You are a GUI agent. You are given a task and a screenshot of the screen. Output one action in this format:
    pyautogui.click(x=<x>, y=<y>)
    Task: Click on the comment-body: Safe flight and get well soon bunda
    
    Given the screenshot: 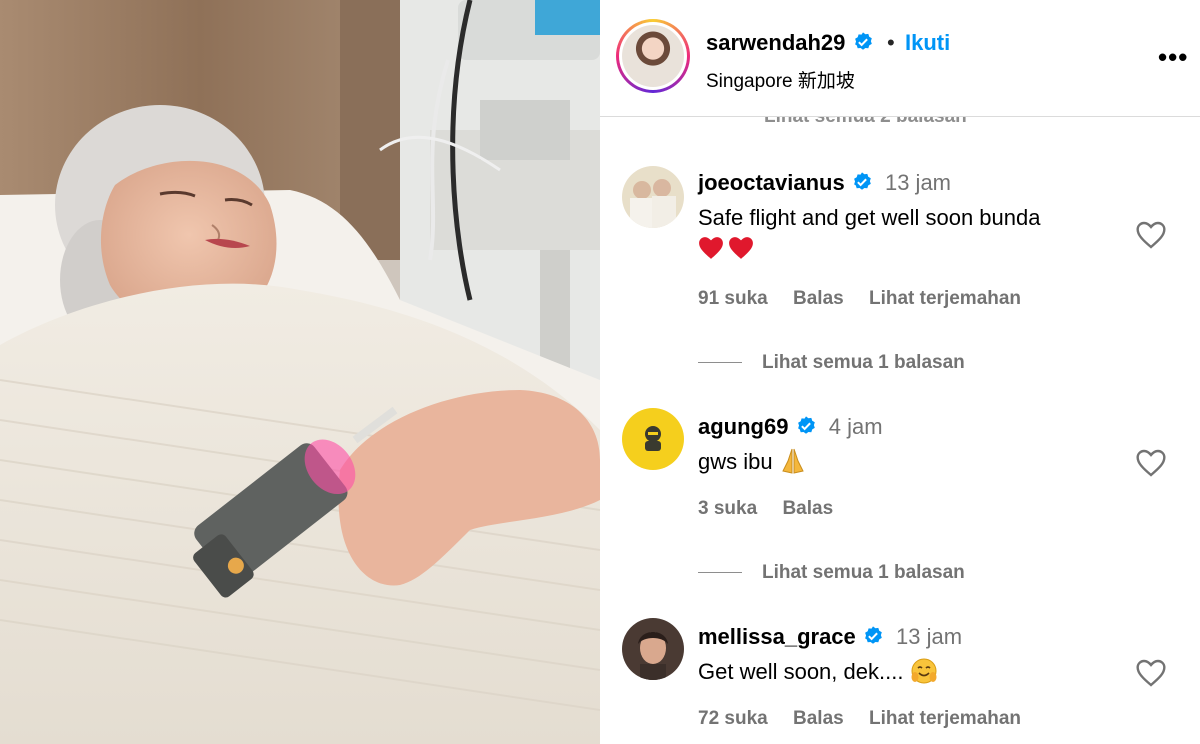 What is the action you would take?
    pyautogui.click(x=869, y=217)
    